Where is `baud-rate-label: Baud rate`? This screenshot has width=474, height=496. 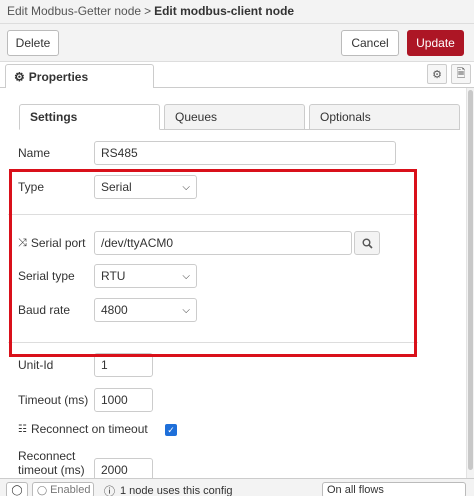 baud-rate-label: Baud rate is located at coordinates (44, 310).